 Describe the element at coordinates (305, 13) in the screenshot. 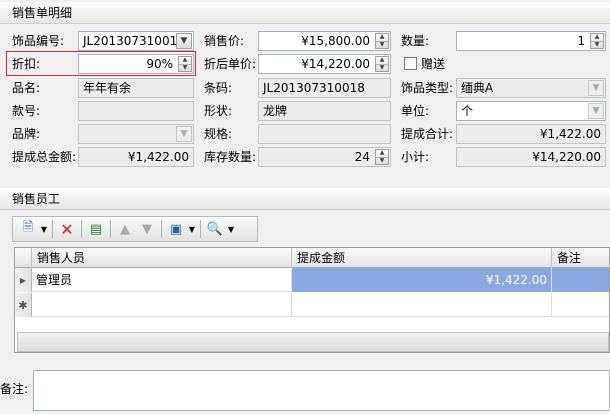

I see `section-title-sale-detail: 销售单明细` at that location.